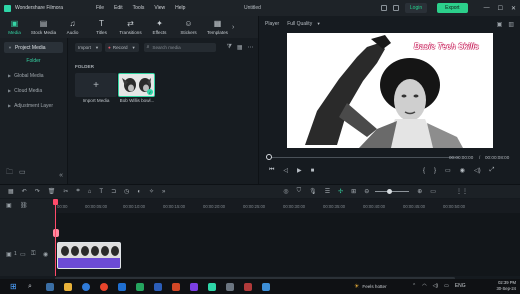 The height and width of the screenshot is (294, 520). Describe the element at coordinates (151, 191) in the screenshot. I see `ai-tool-icon: ✧` at that location.